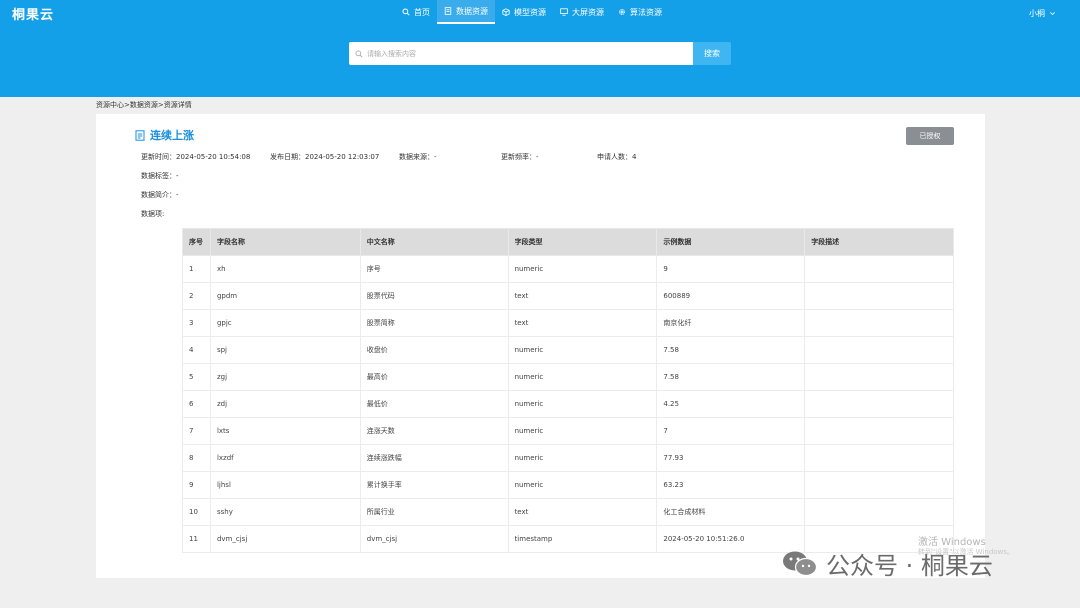 The width and height of the screenshot is (1080, 608). Describe the element at coordinates (196, 377) in the screenshot. I see `table-cell: 5` at that location.